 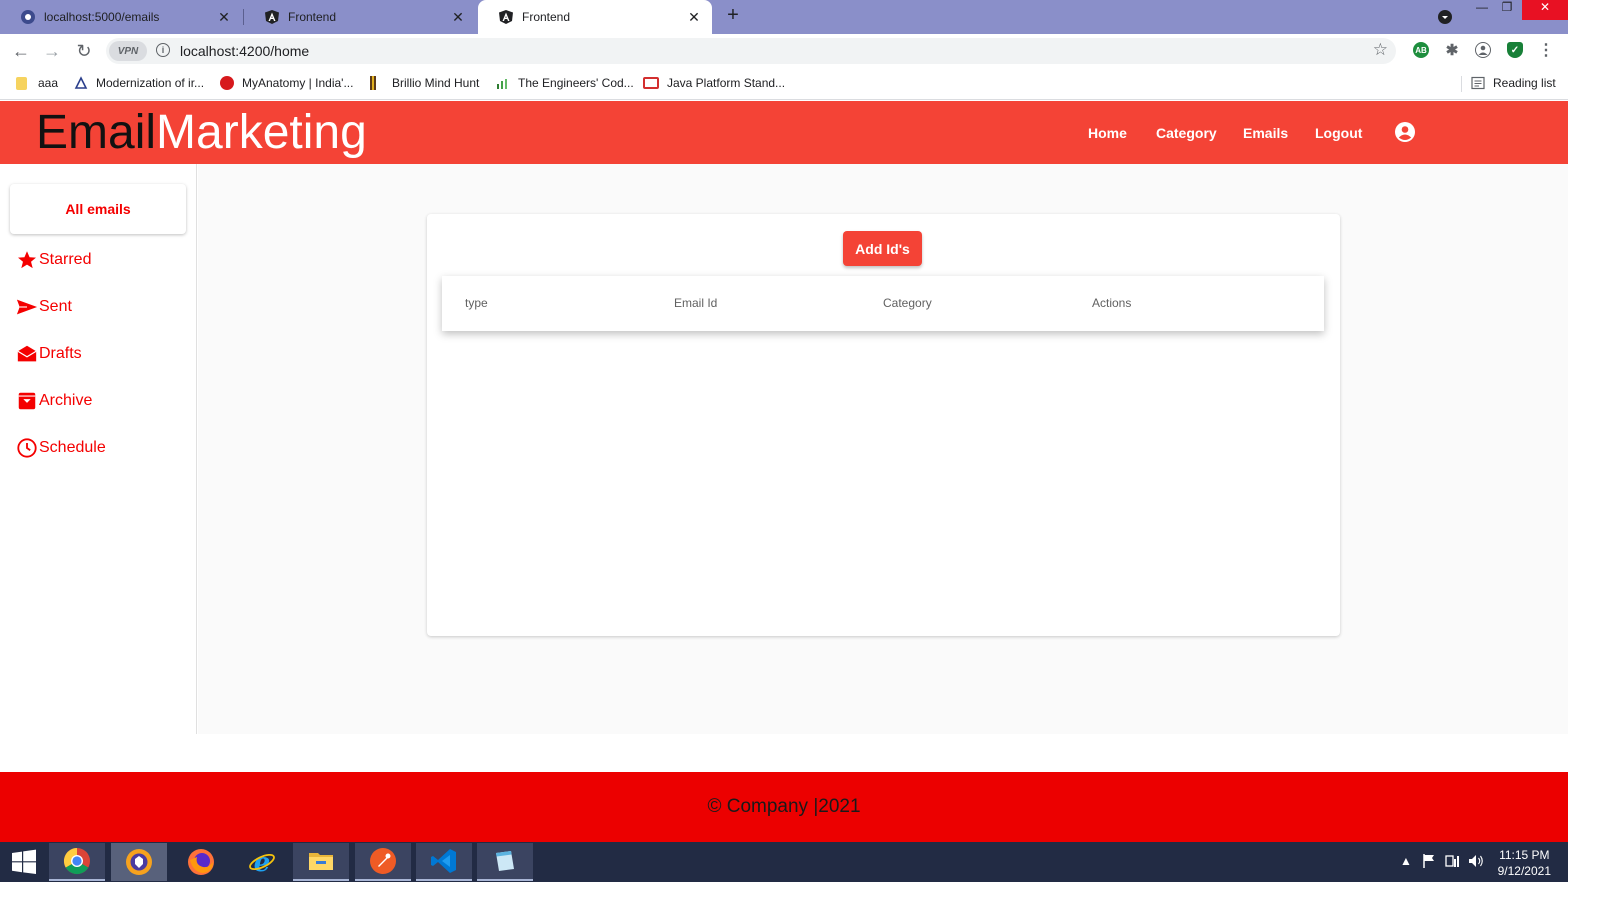 What do you see at coordinates (1545, 10) in the screenshot?
I see `window-close-button: ✕` at bounding box center [1545, 10].